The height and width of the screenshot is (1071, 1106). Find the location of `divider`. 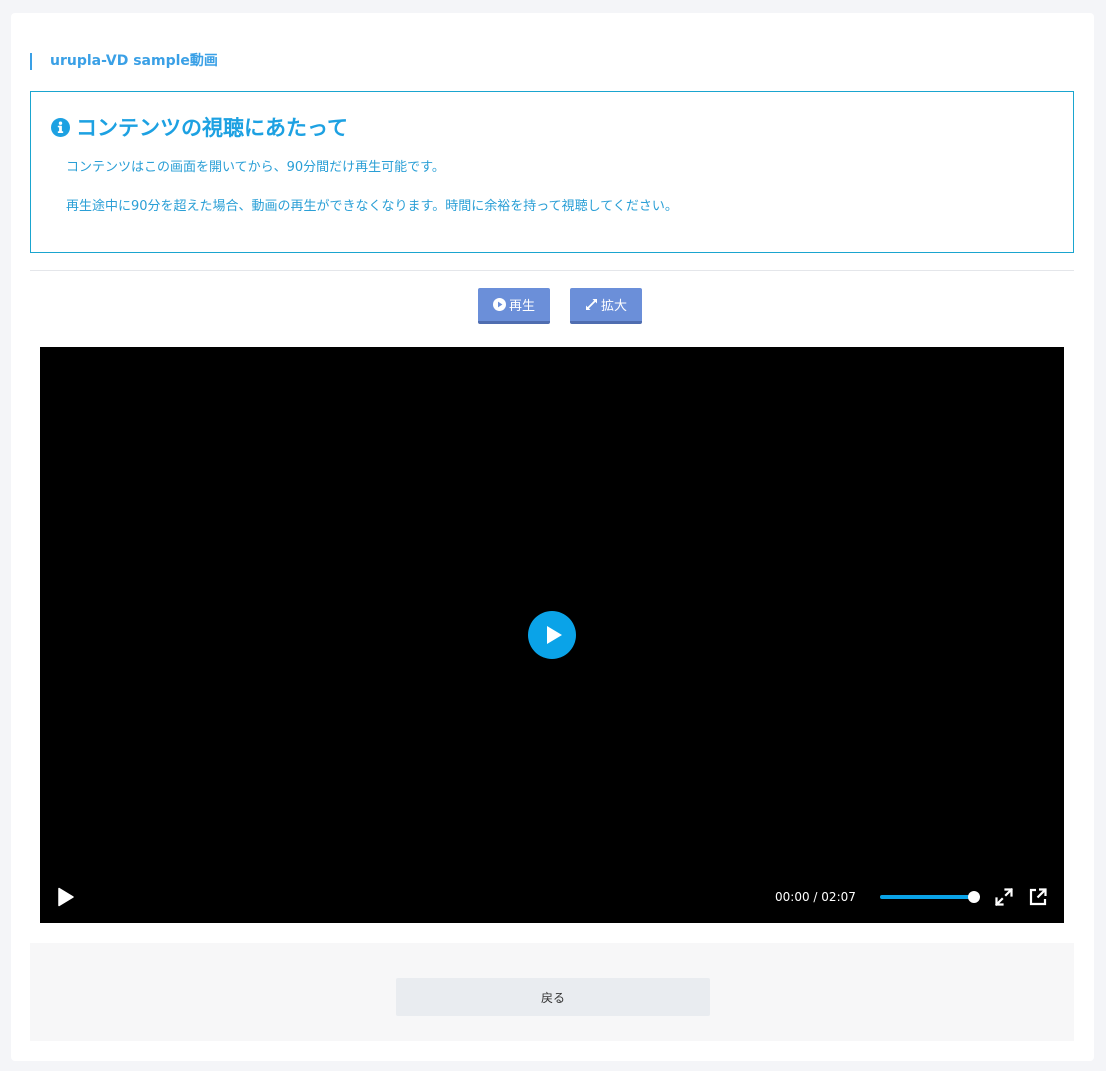

divider is located at coordinates (552, 270).